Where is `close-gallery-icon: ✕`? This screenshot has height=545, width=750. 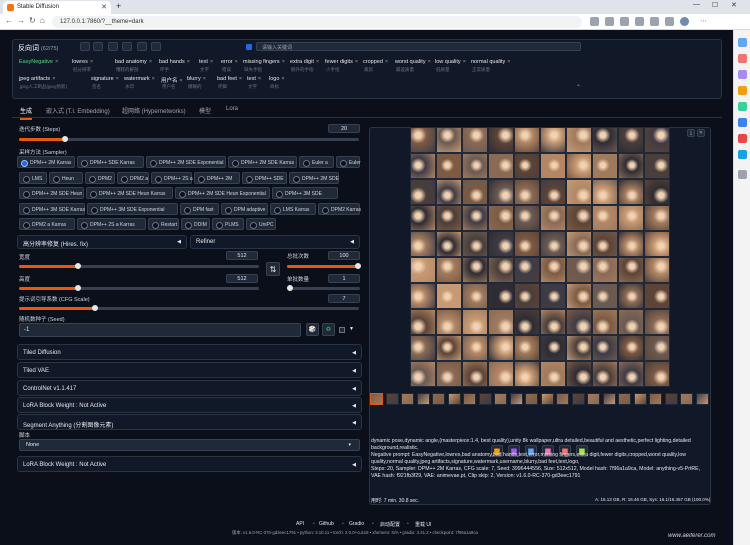
close-gallery-icon: ✕ is located at coordinates (701, 133).